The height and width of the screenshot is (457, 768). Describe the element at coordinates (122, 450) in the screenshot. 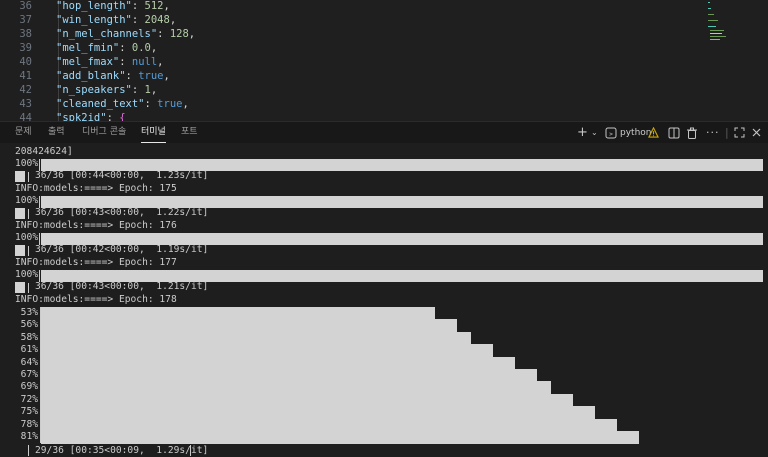

I see `progress-stats: 29/36 [00:35<00:09, 1.29s/it]` at that location.